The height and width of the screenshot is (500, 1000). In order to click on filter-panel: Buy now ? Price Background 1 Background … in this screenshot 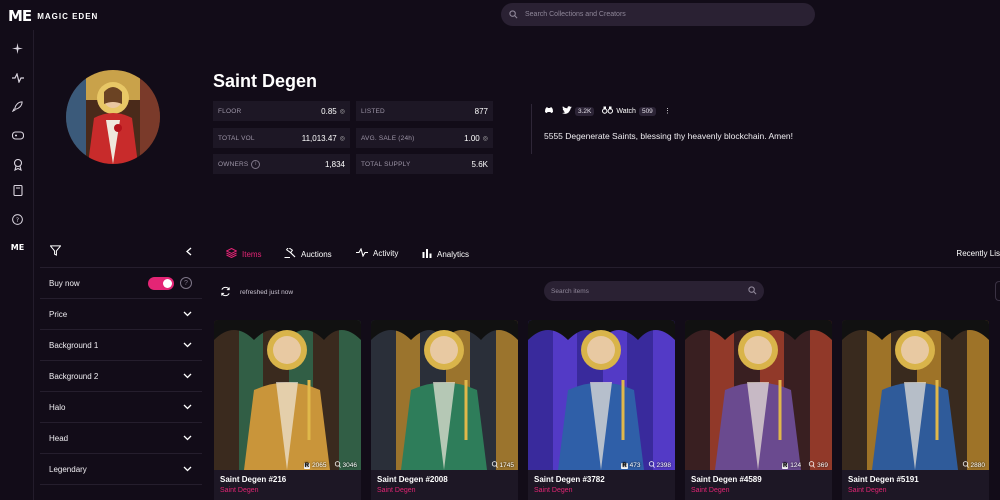, I will do `click(121, 368)`.